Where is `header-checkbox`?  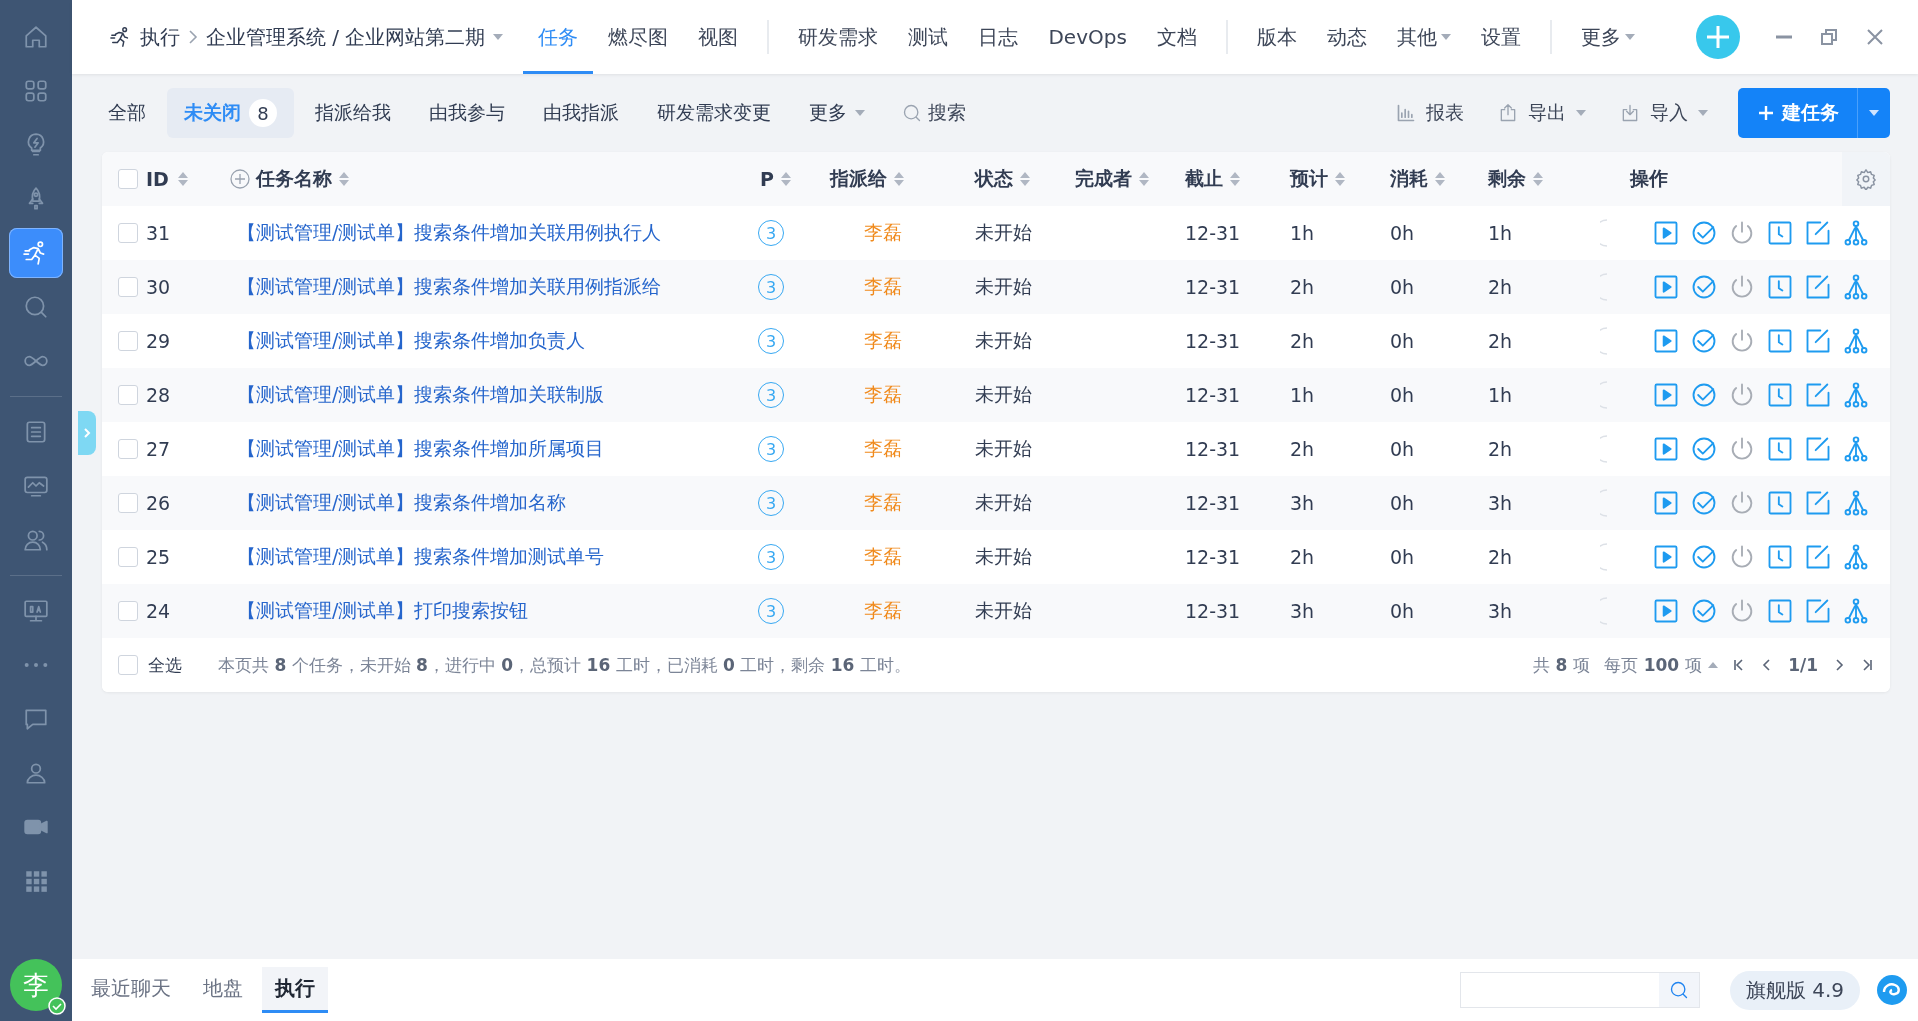 header-checkbox is located at coordinates (128, 179).